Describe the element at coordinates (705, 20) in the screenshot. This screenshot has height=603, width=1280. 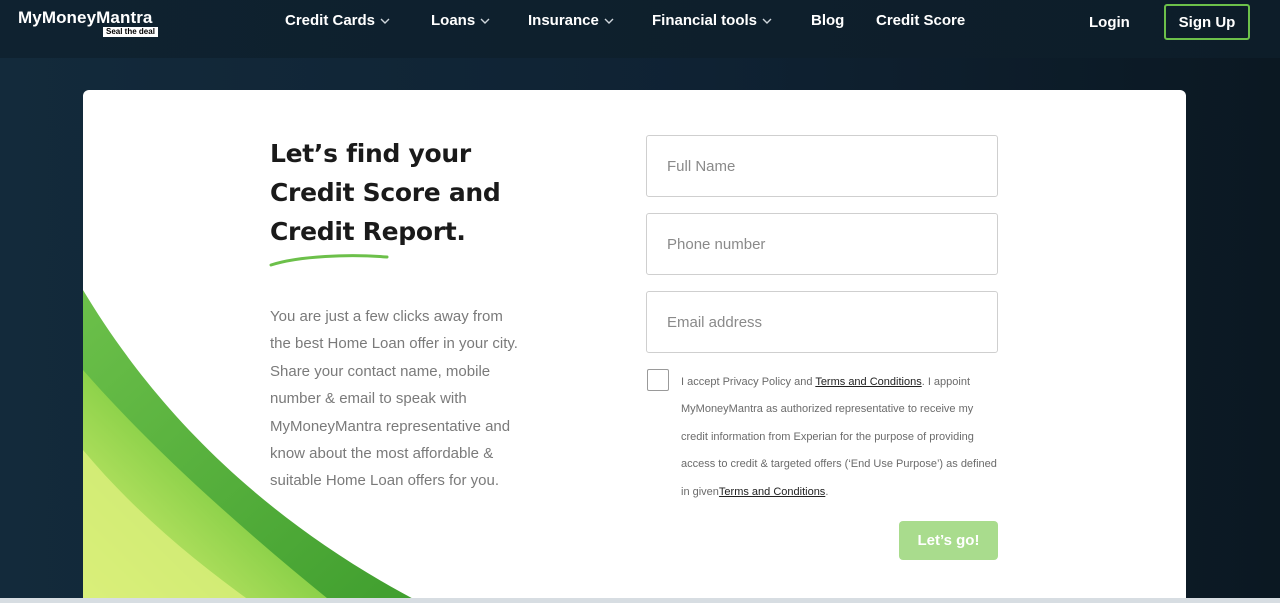
I see `nav-label: Financial tools` at that location.